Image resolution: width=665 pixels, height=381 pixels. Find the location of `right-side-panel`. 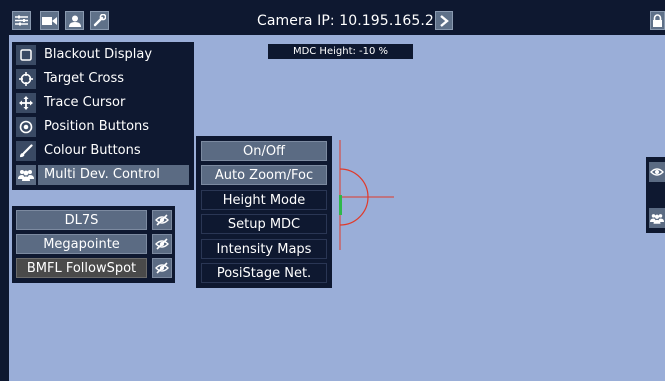

right-side-panel is located at coordinates (655, 195).